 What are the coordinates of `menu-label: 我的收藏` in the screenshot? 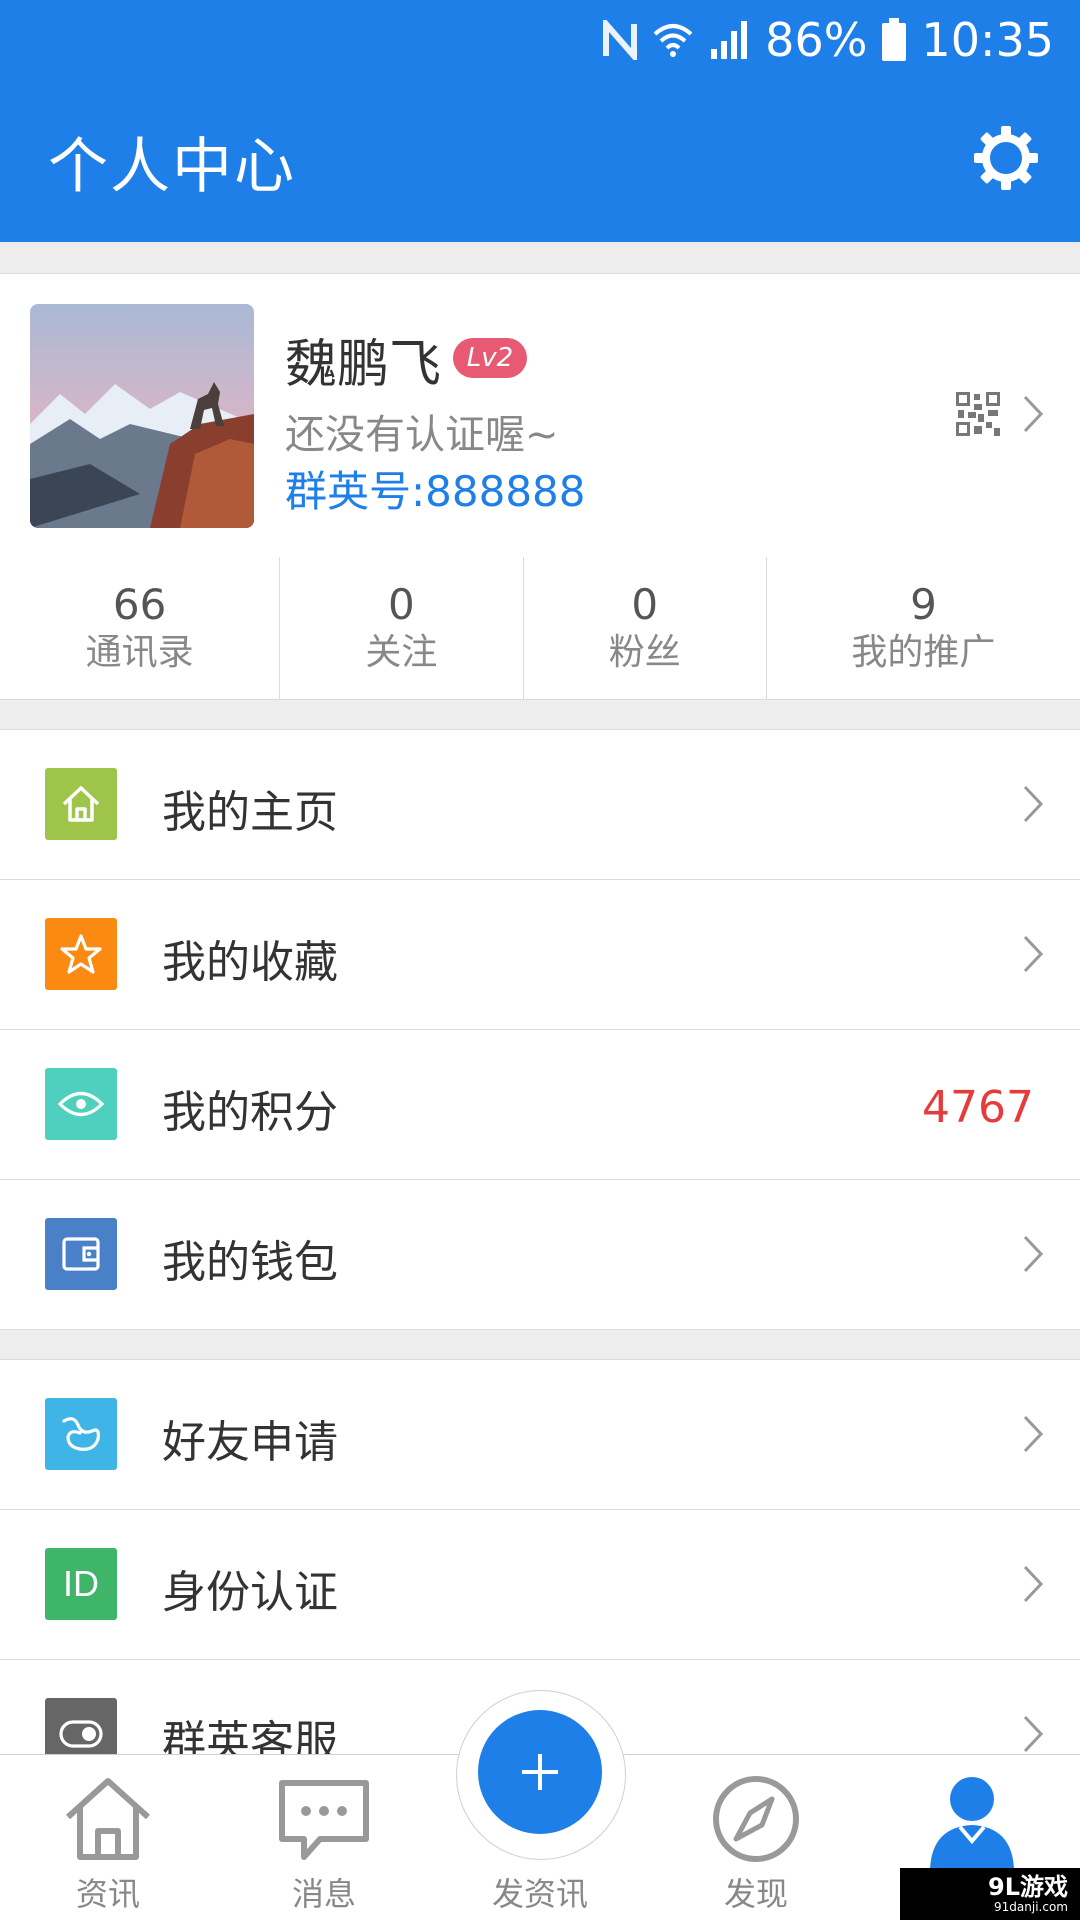 It's located at (250, 962).